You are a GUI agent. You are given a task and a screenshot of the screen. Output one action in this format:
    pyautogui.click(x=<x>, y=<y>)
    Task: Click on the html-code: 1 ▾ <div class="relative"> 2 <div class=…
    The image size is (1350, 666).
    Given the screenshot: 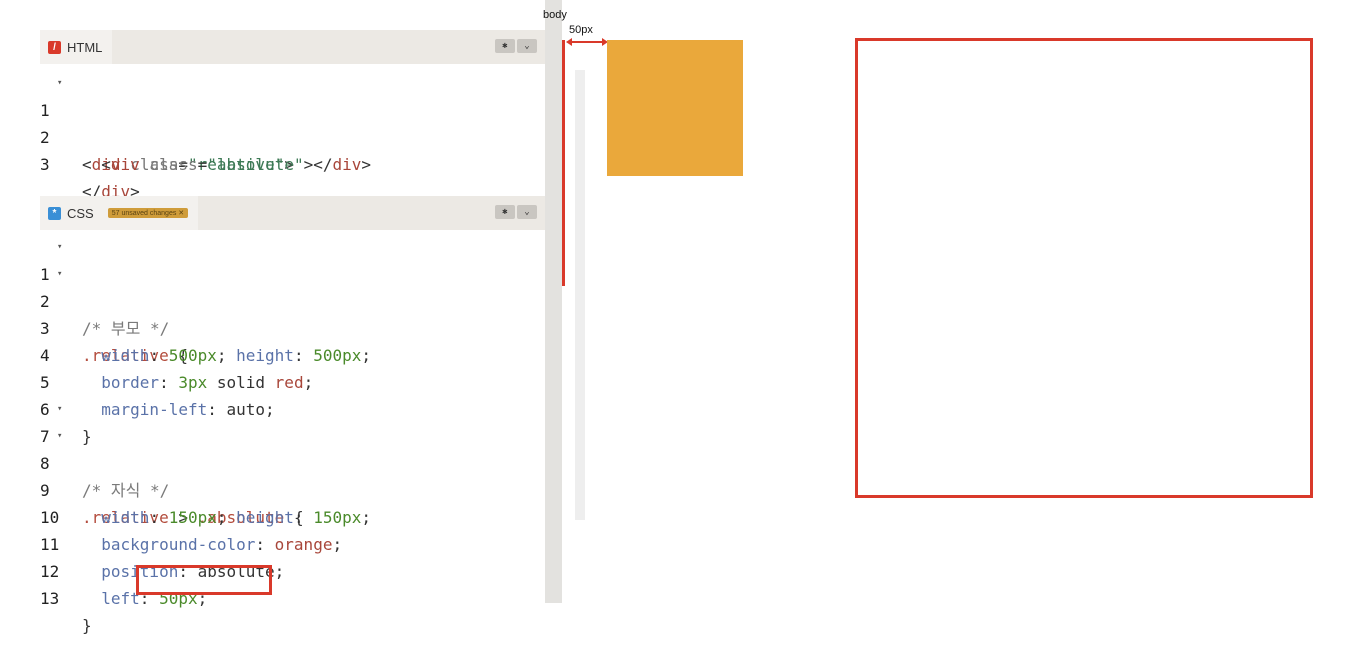 What is the action you would take?
    pyautogui.click(x=292, y=135)
    